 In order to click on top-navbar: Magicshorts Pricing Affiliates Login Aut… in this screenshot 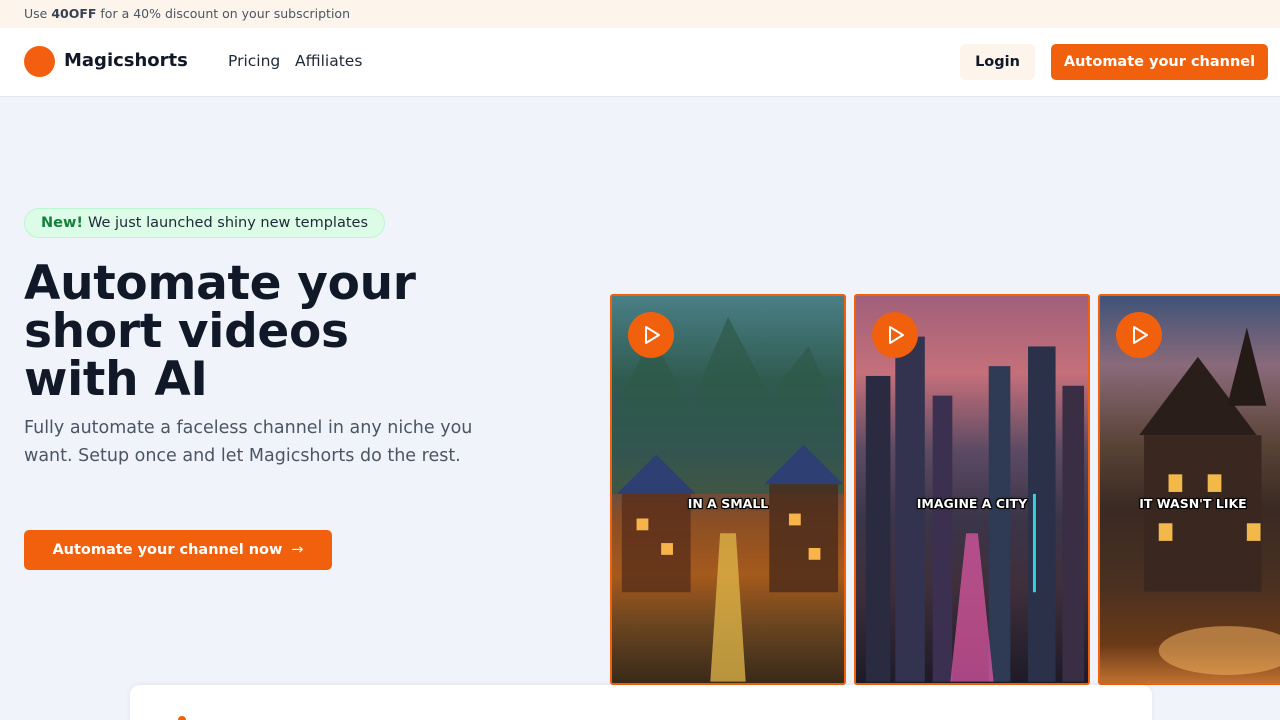, I will do `click(640, 62)`.